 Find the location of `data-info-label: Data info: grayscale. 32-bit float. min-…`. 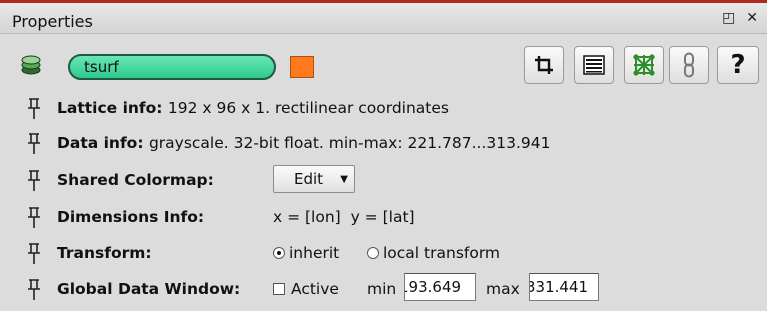

data-info-label: Data info: grayscale. 32-bit float. min-… is located at coordinates (304, 143).